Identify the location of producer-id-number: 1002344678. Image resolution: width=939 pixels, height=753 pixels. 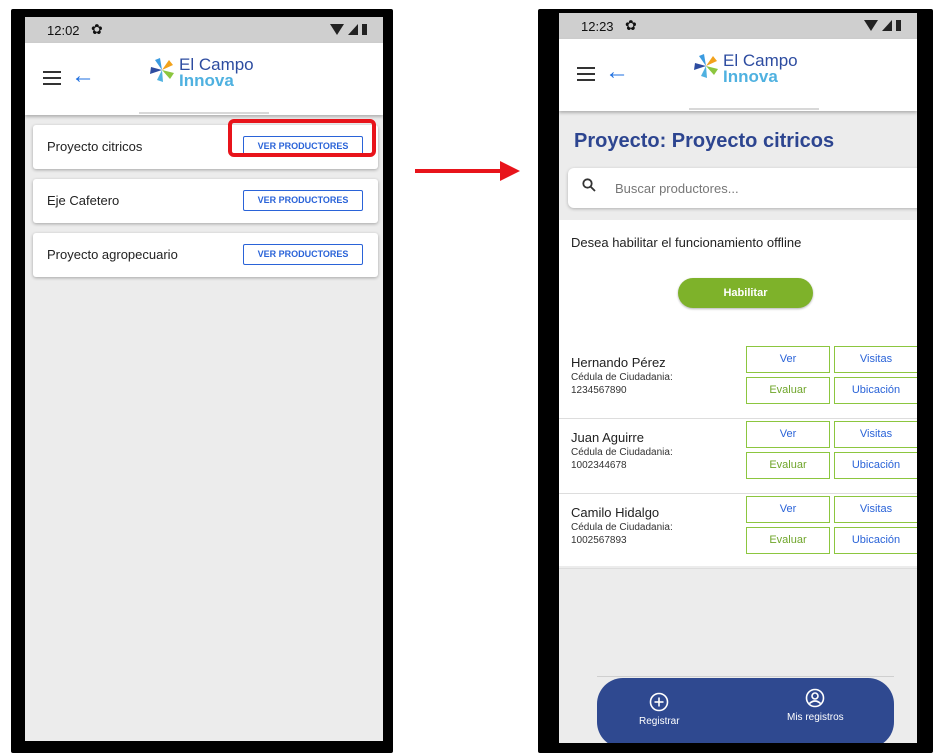
(599, 465).